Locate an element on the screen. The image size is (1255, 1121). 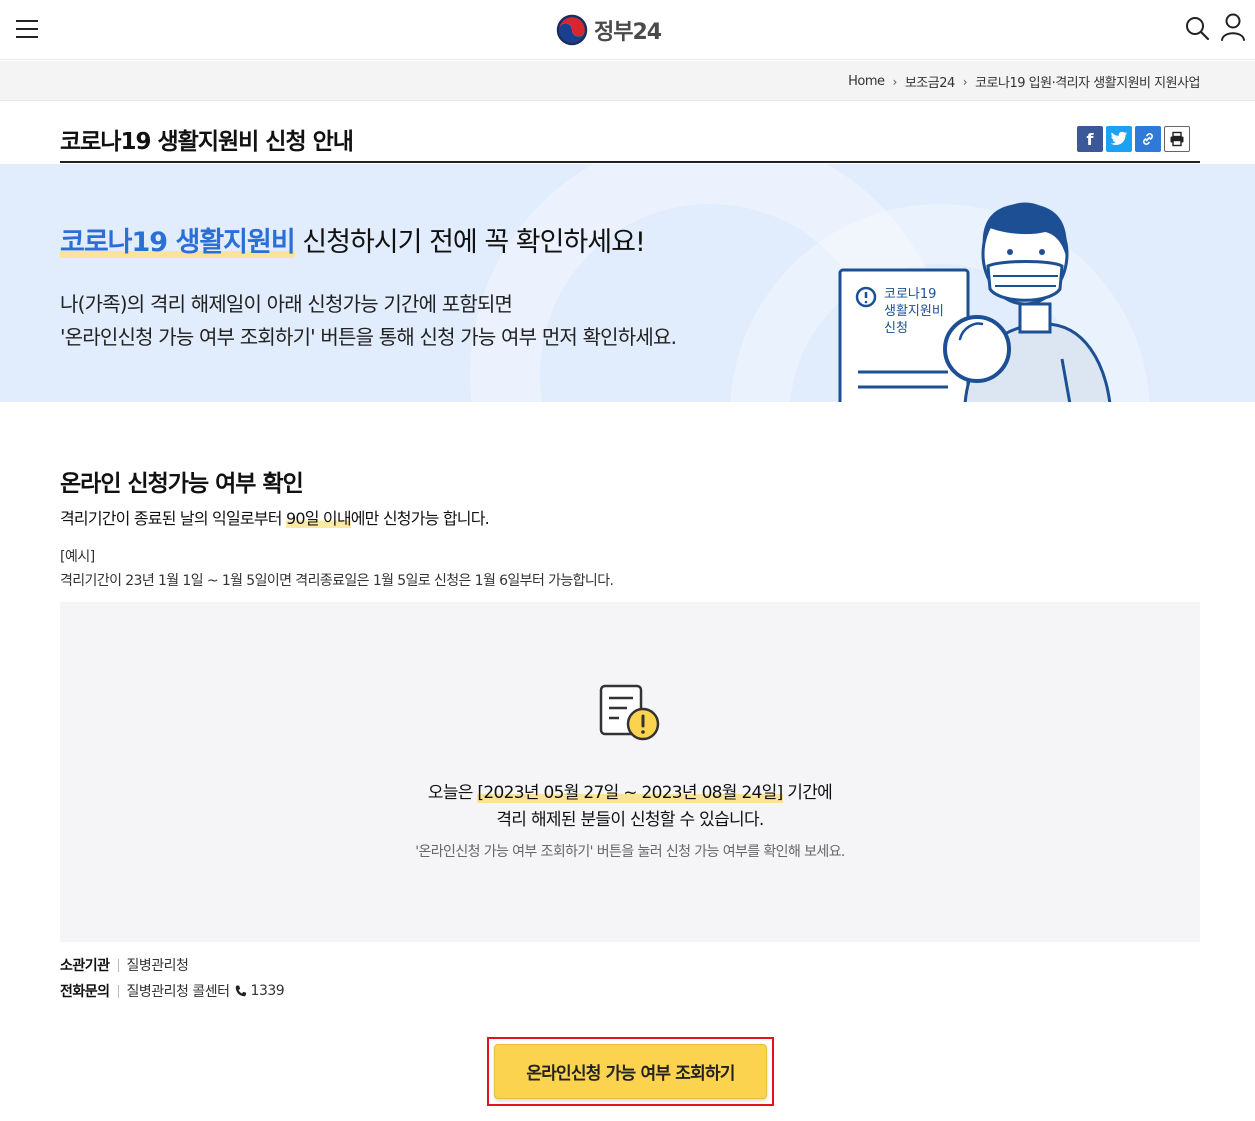
illustration-doc-line1: 코로나19 is located at coordinates (910, 294).